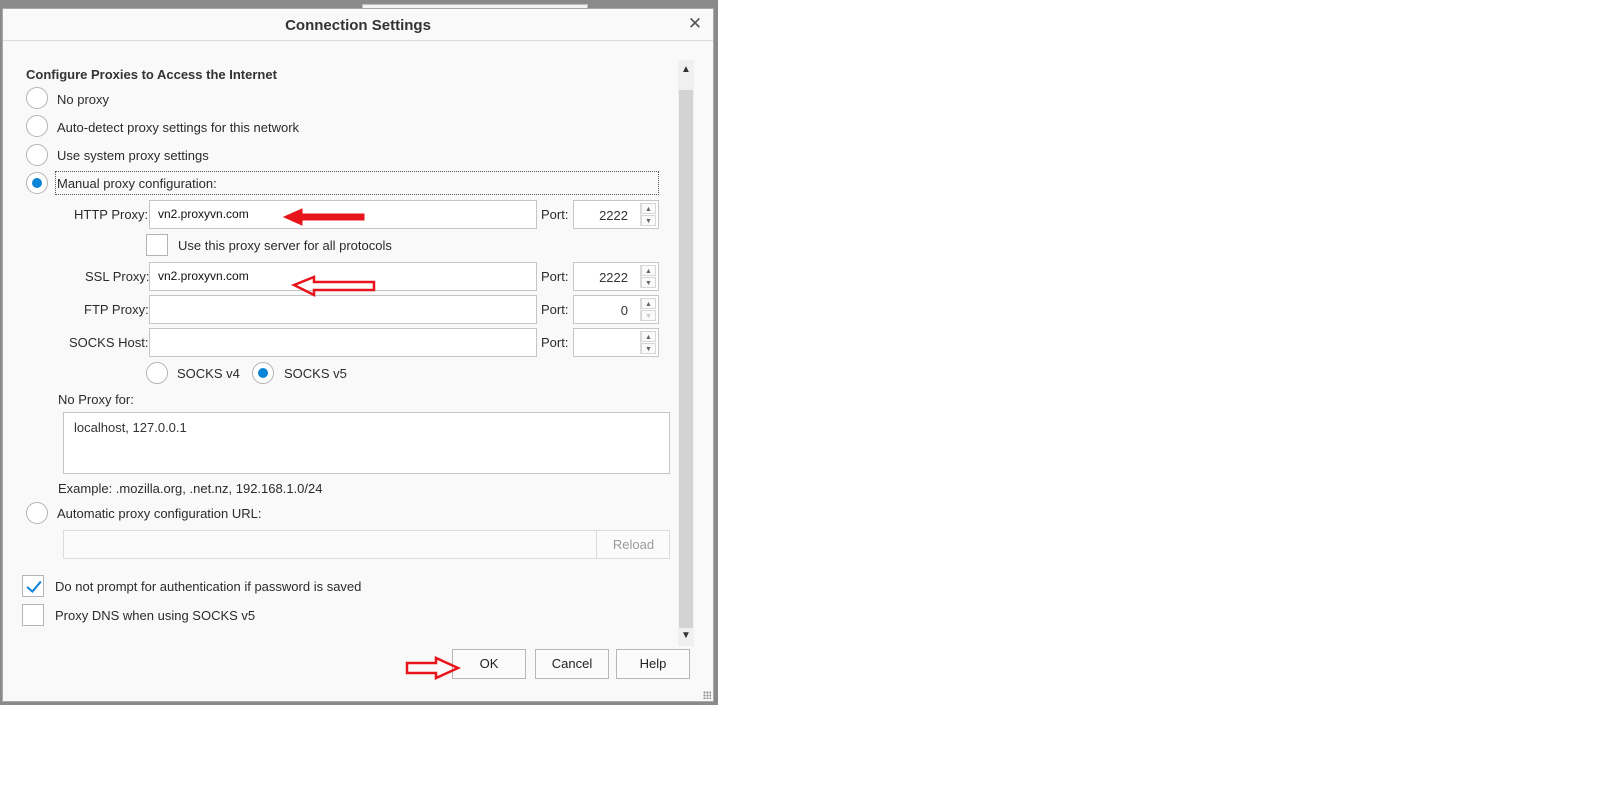  I want to click on radio-auto-config-url-label: Automatic proxy configuration URL:, so click(159, 513).